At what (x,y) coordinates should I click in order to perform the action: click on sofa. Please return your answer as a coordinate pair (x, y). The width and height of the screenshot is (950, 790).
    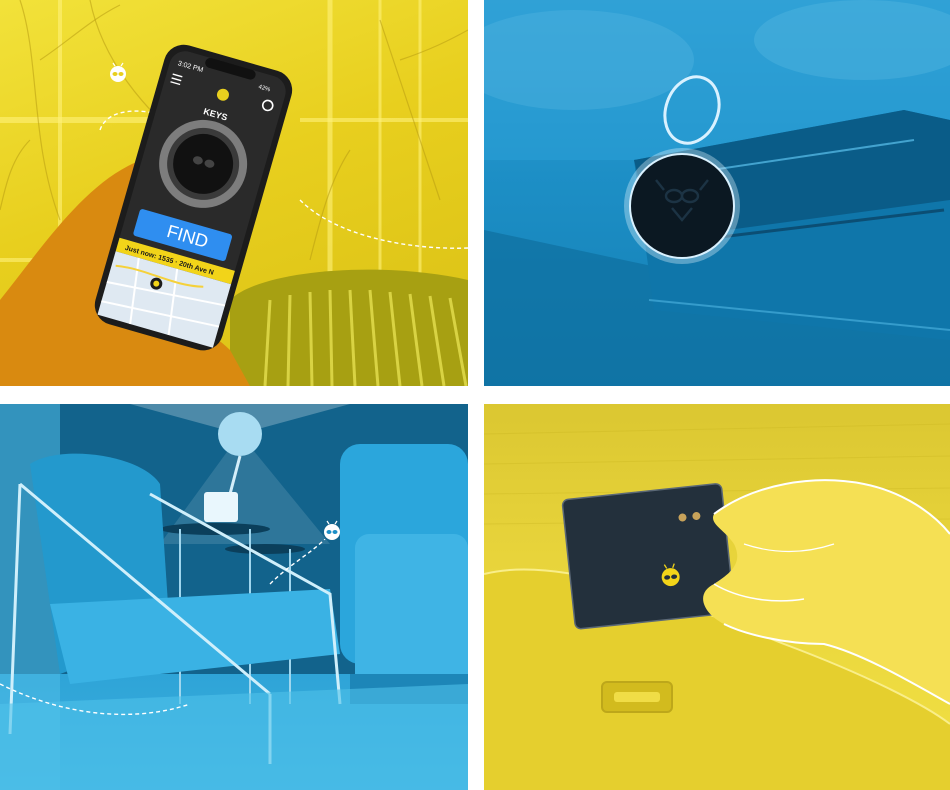
    Looking at the image, I should click on (404, 574).